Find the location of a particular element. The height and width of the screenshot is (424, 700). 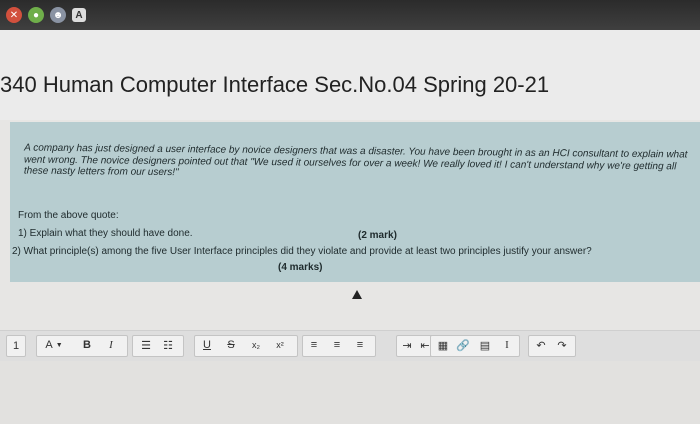

italic-label: I is located at coordinates (111, 345).